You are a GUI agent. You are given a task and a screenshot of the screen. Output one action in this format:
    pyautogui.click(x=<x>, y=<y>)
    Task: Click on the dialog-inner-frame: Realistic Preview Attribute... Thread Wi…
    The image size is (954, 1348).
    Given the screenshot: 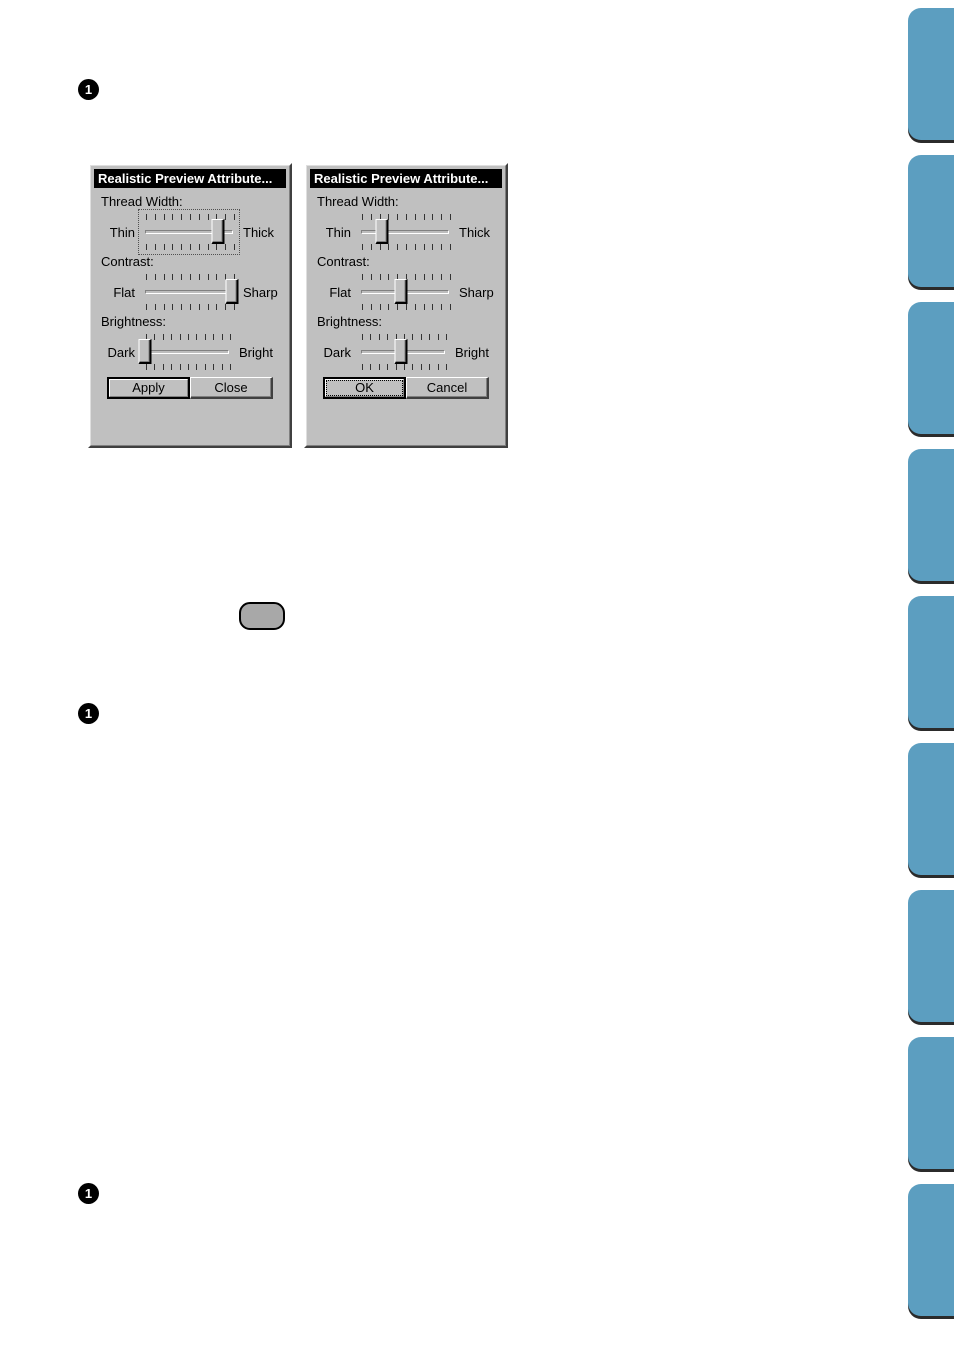 What is the action you would take?
    pyautogui.click(x=406, y=305)
    